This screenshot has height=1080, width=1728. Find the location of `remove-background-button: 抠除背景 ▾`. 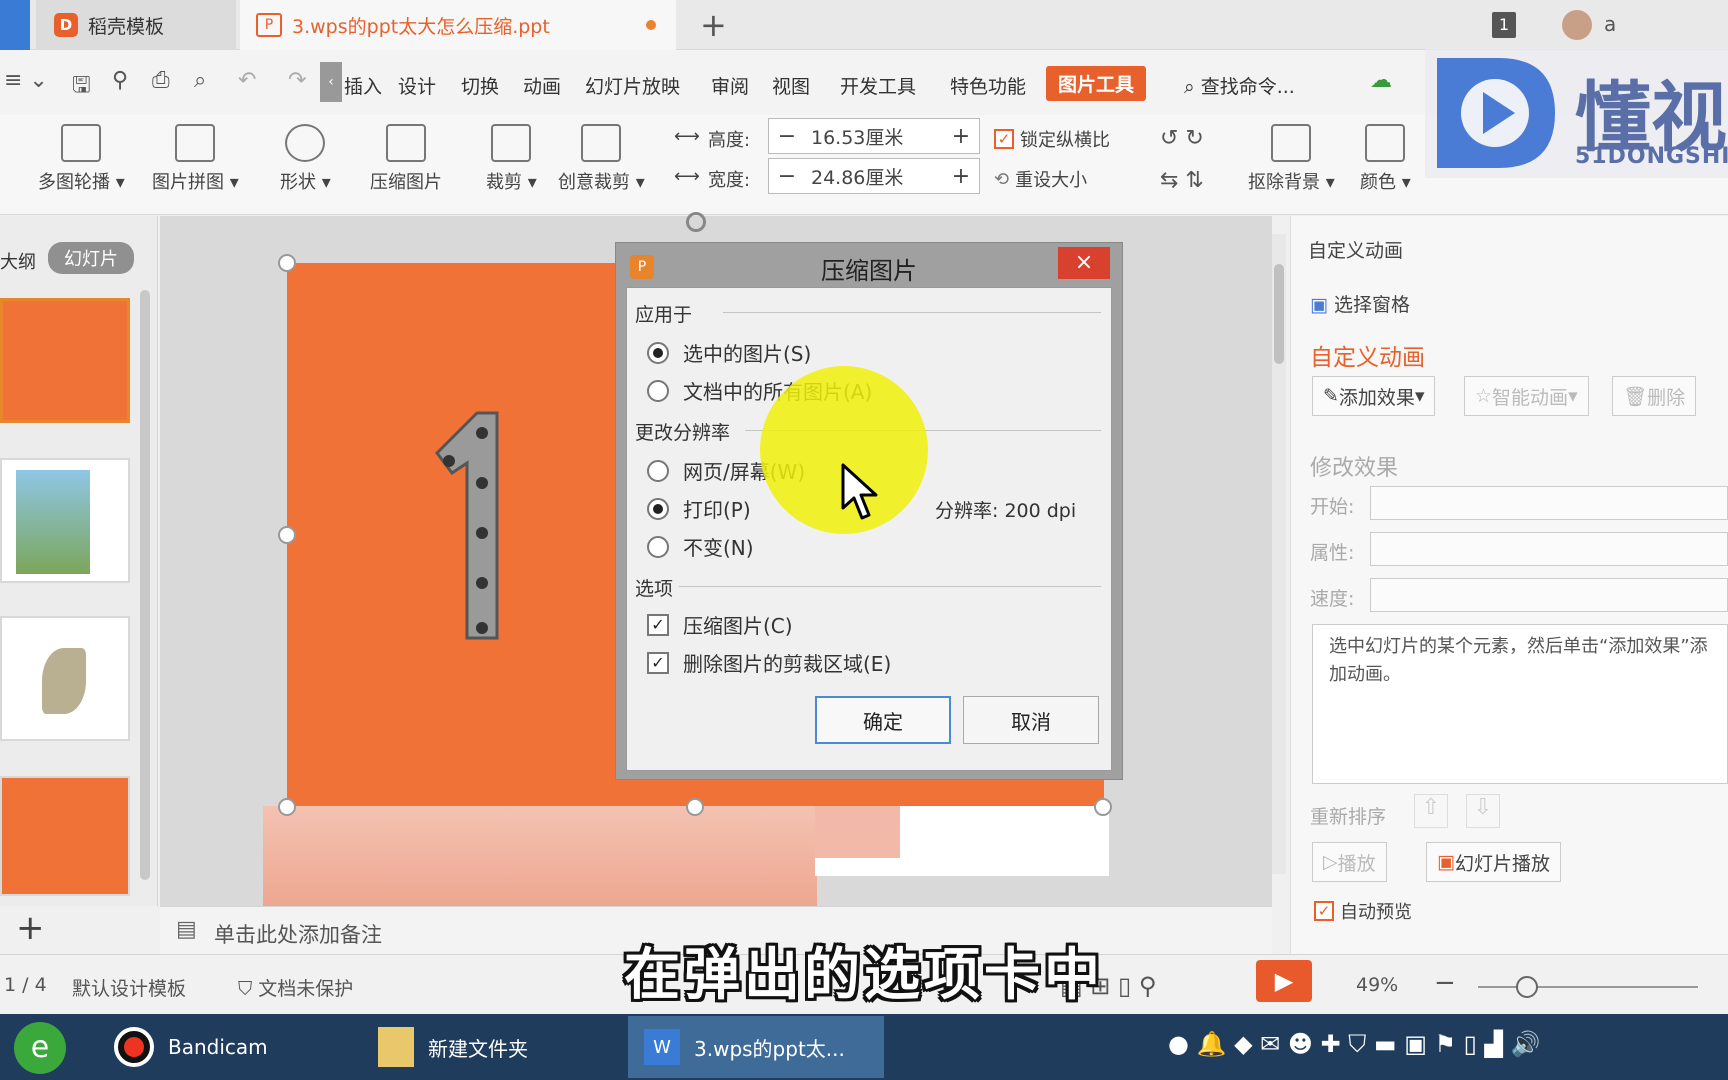

remove-background-button: 抠除背景 ▾ is located at coordinates (1291, 159).